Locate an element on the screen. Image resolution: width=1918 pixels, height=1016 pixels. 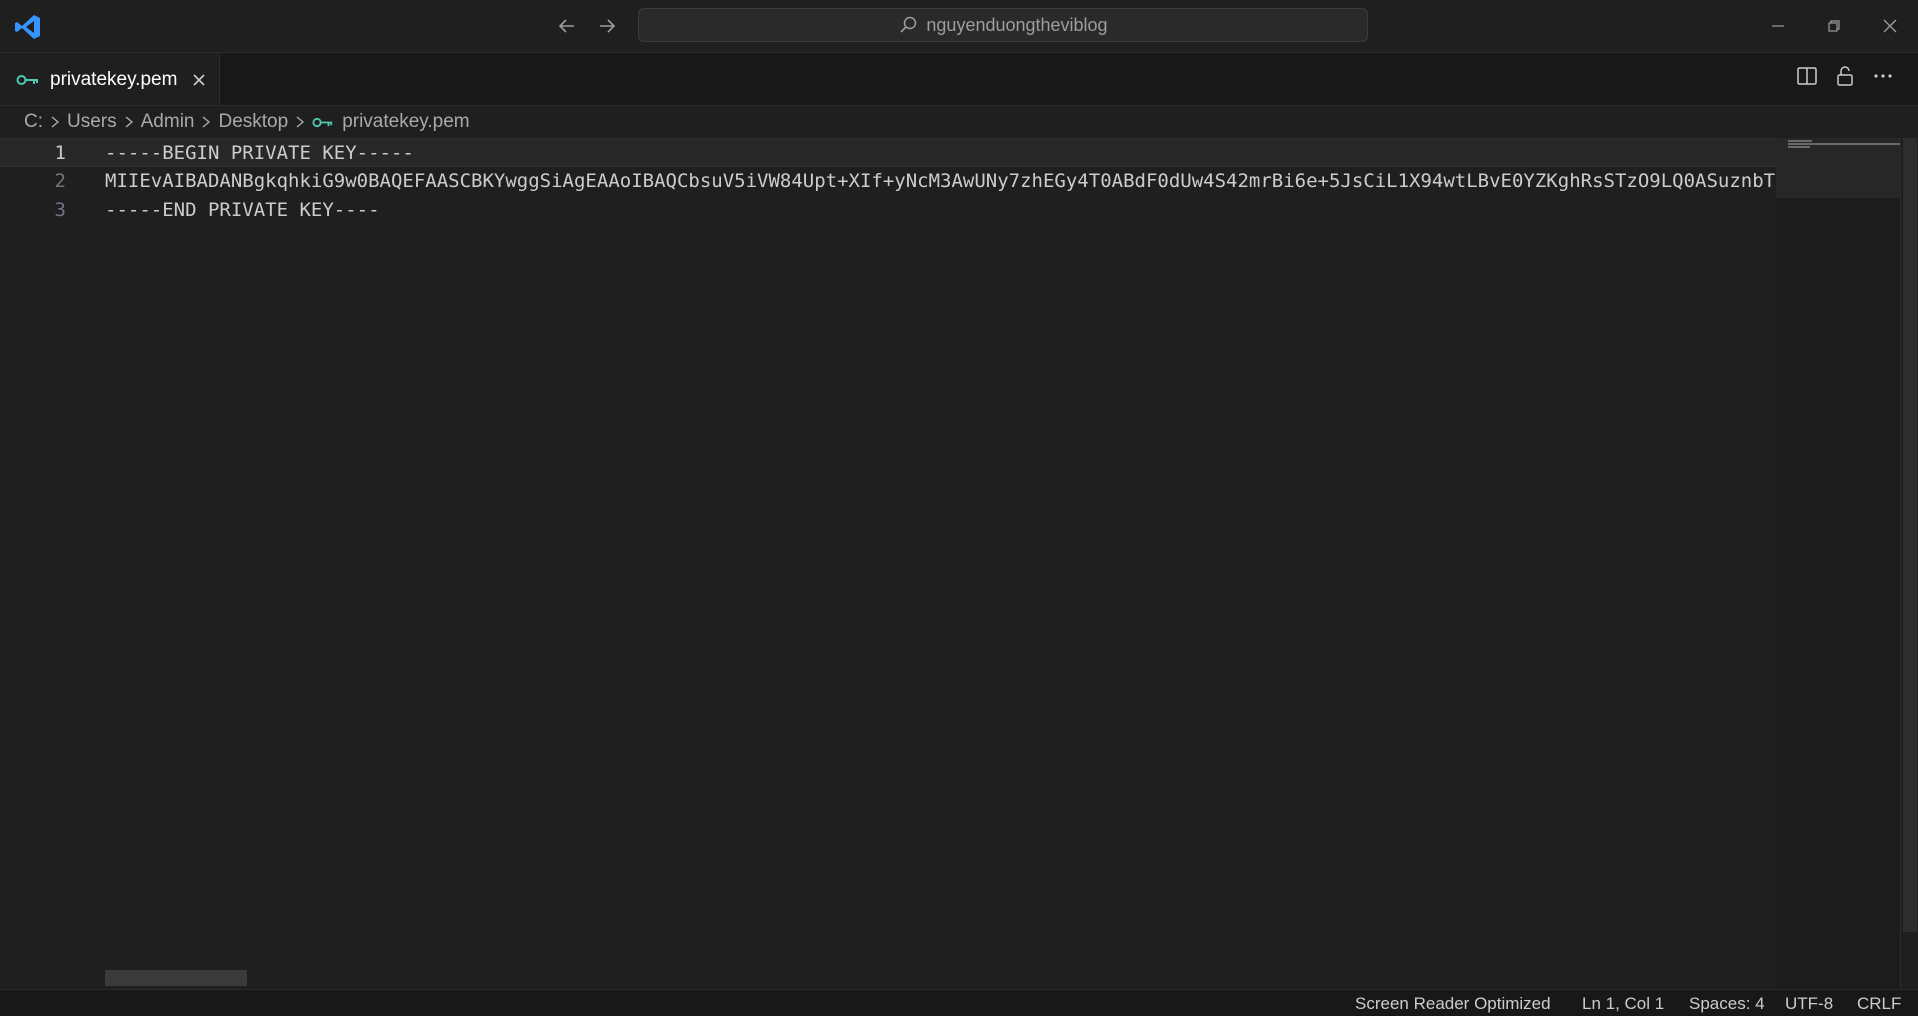
back-button is located at coordinates (567, 26).